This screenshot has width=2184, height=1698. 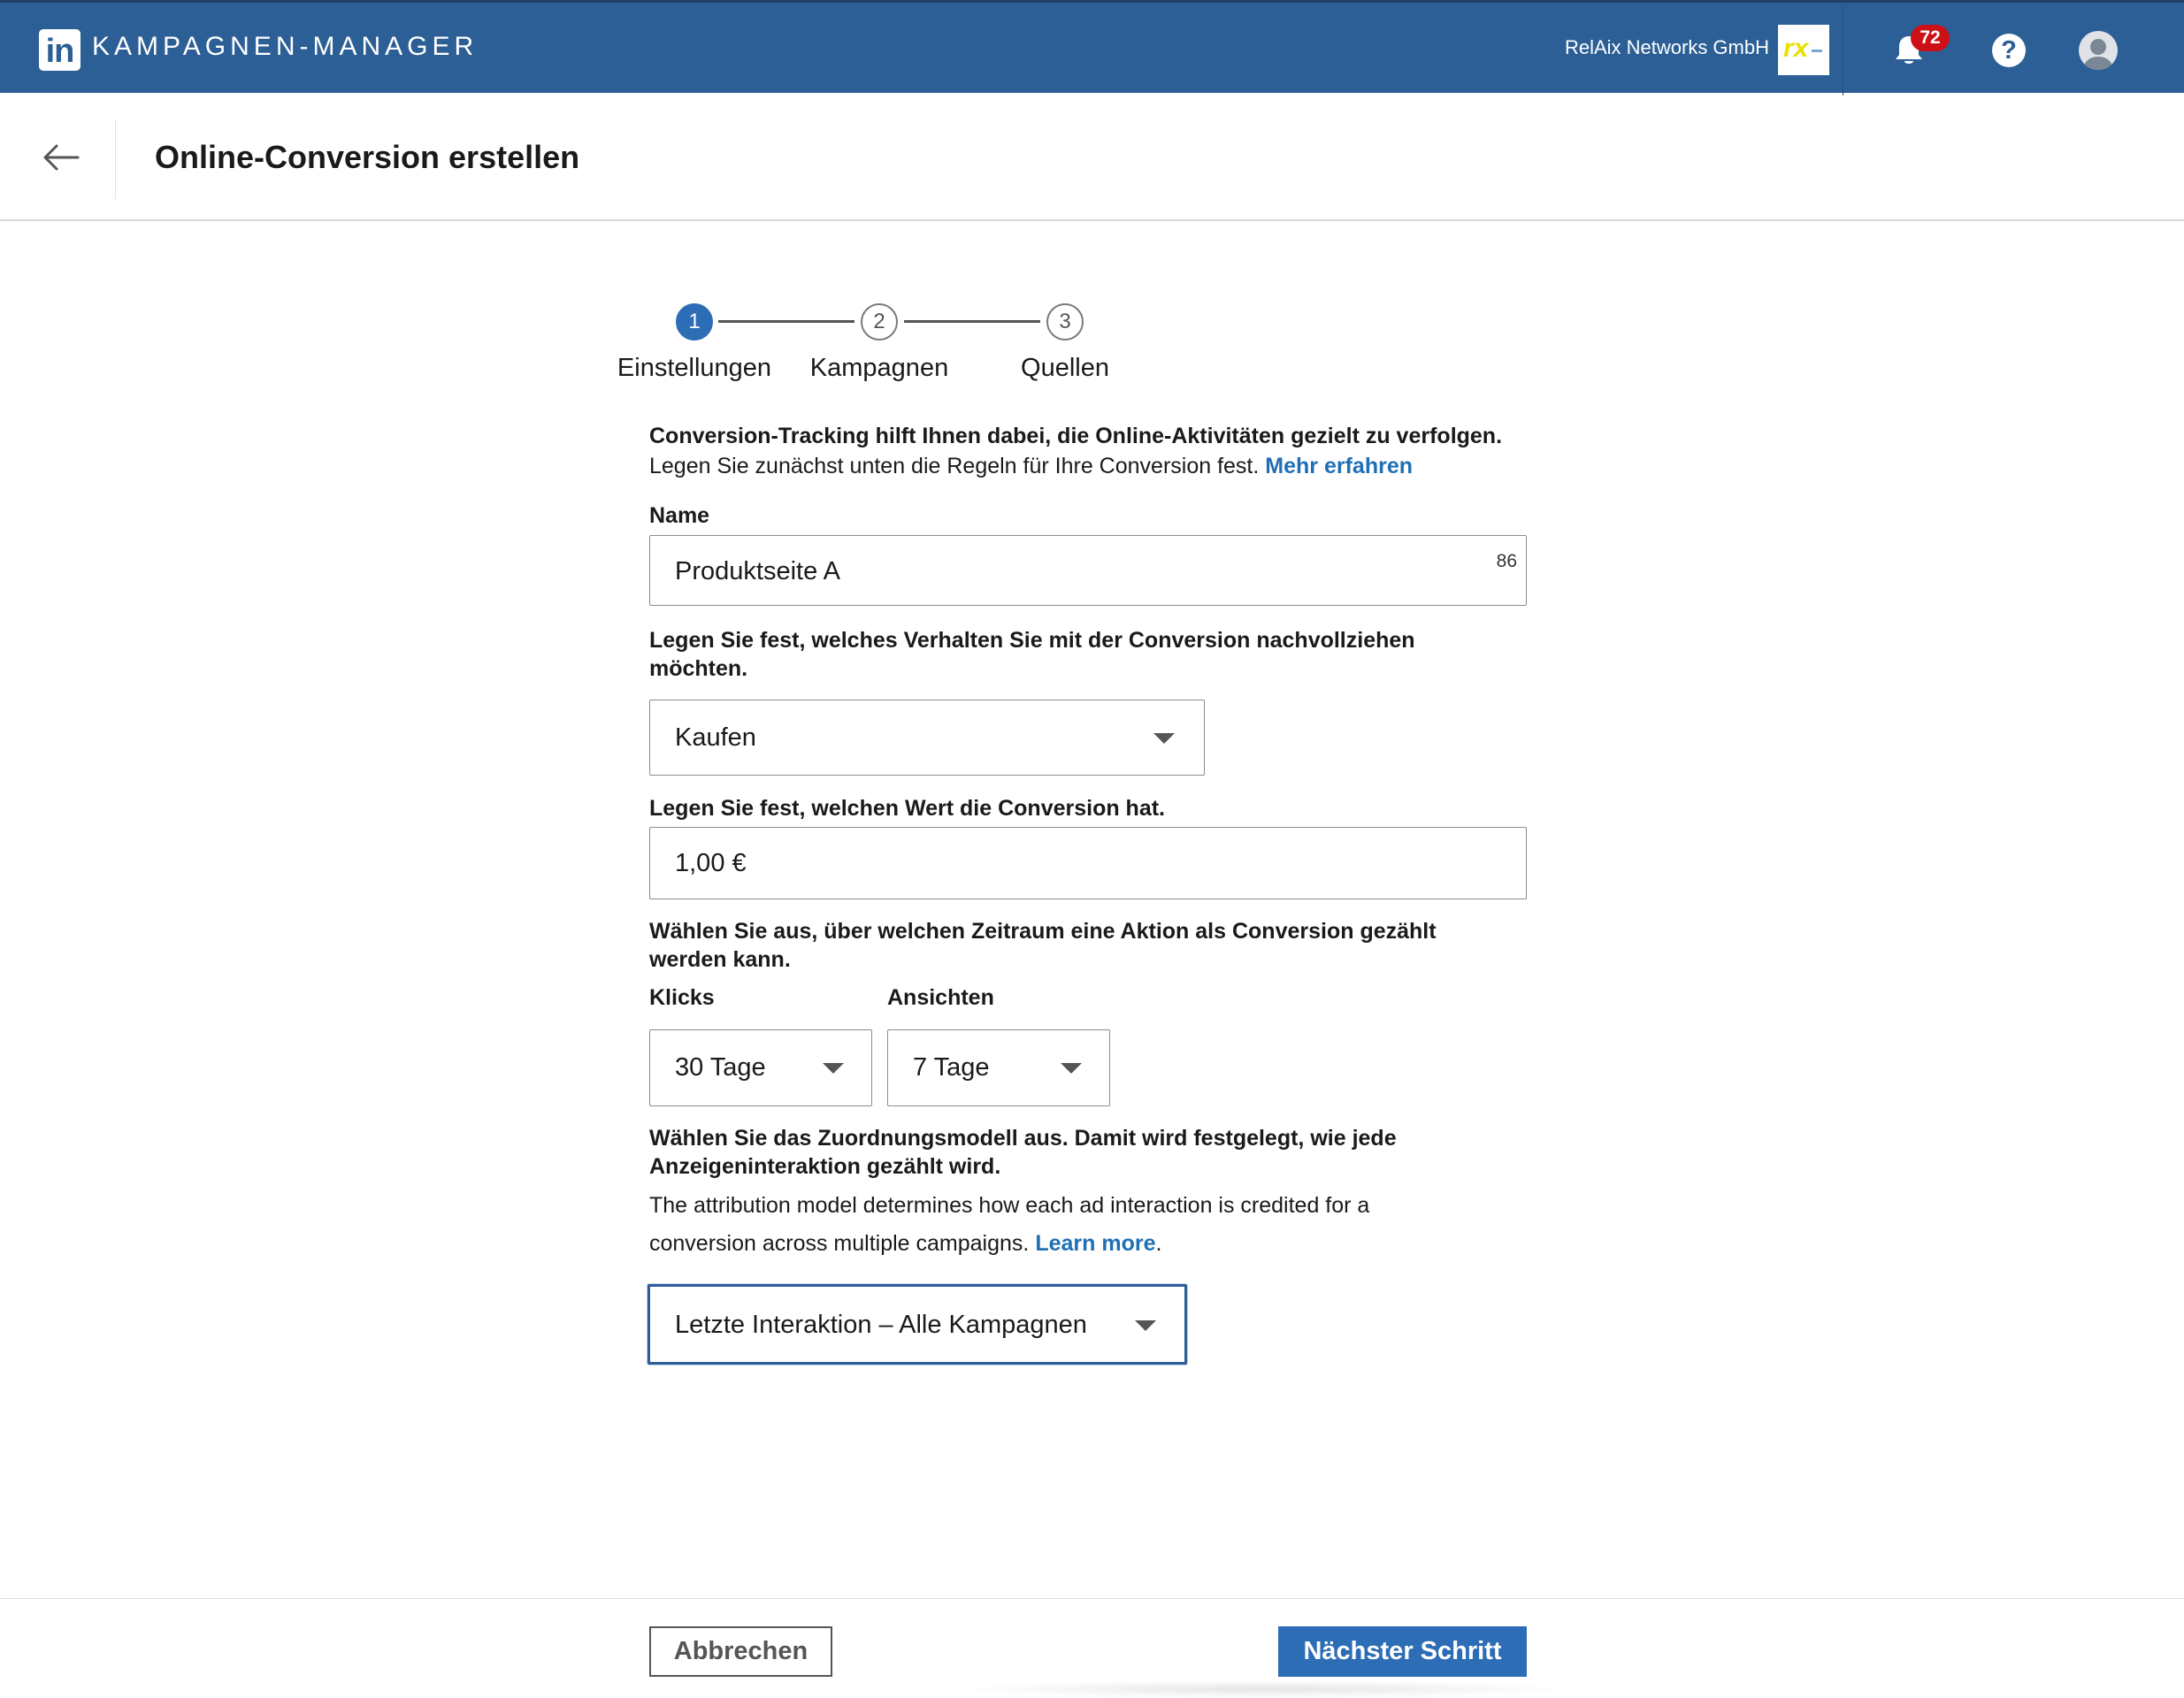 I want to click on step-2-label: Kampagnen, so click(x=879, y=368).